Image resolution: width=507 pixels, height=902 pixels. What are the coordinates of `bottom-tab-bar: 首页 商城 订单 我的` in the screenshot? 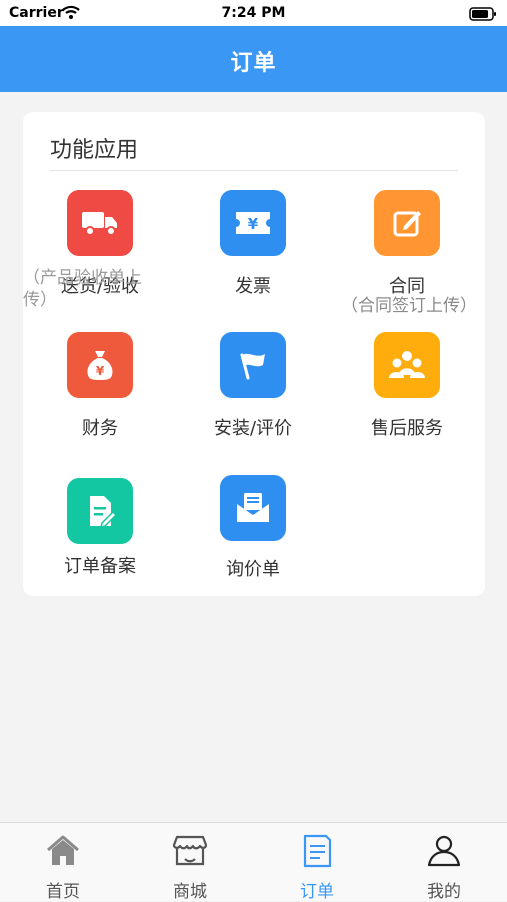 It's located at (253, 862).